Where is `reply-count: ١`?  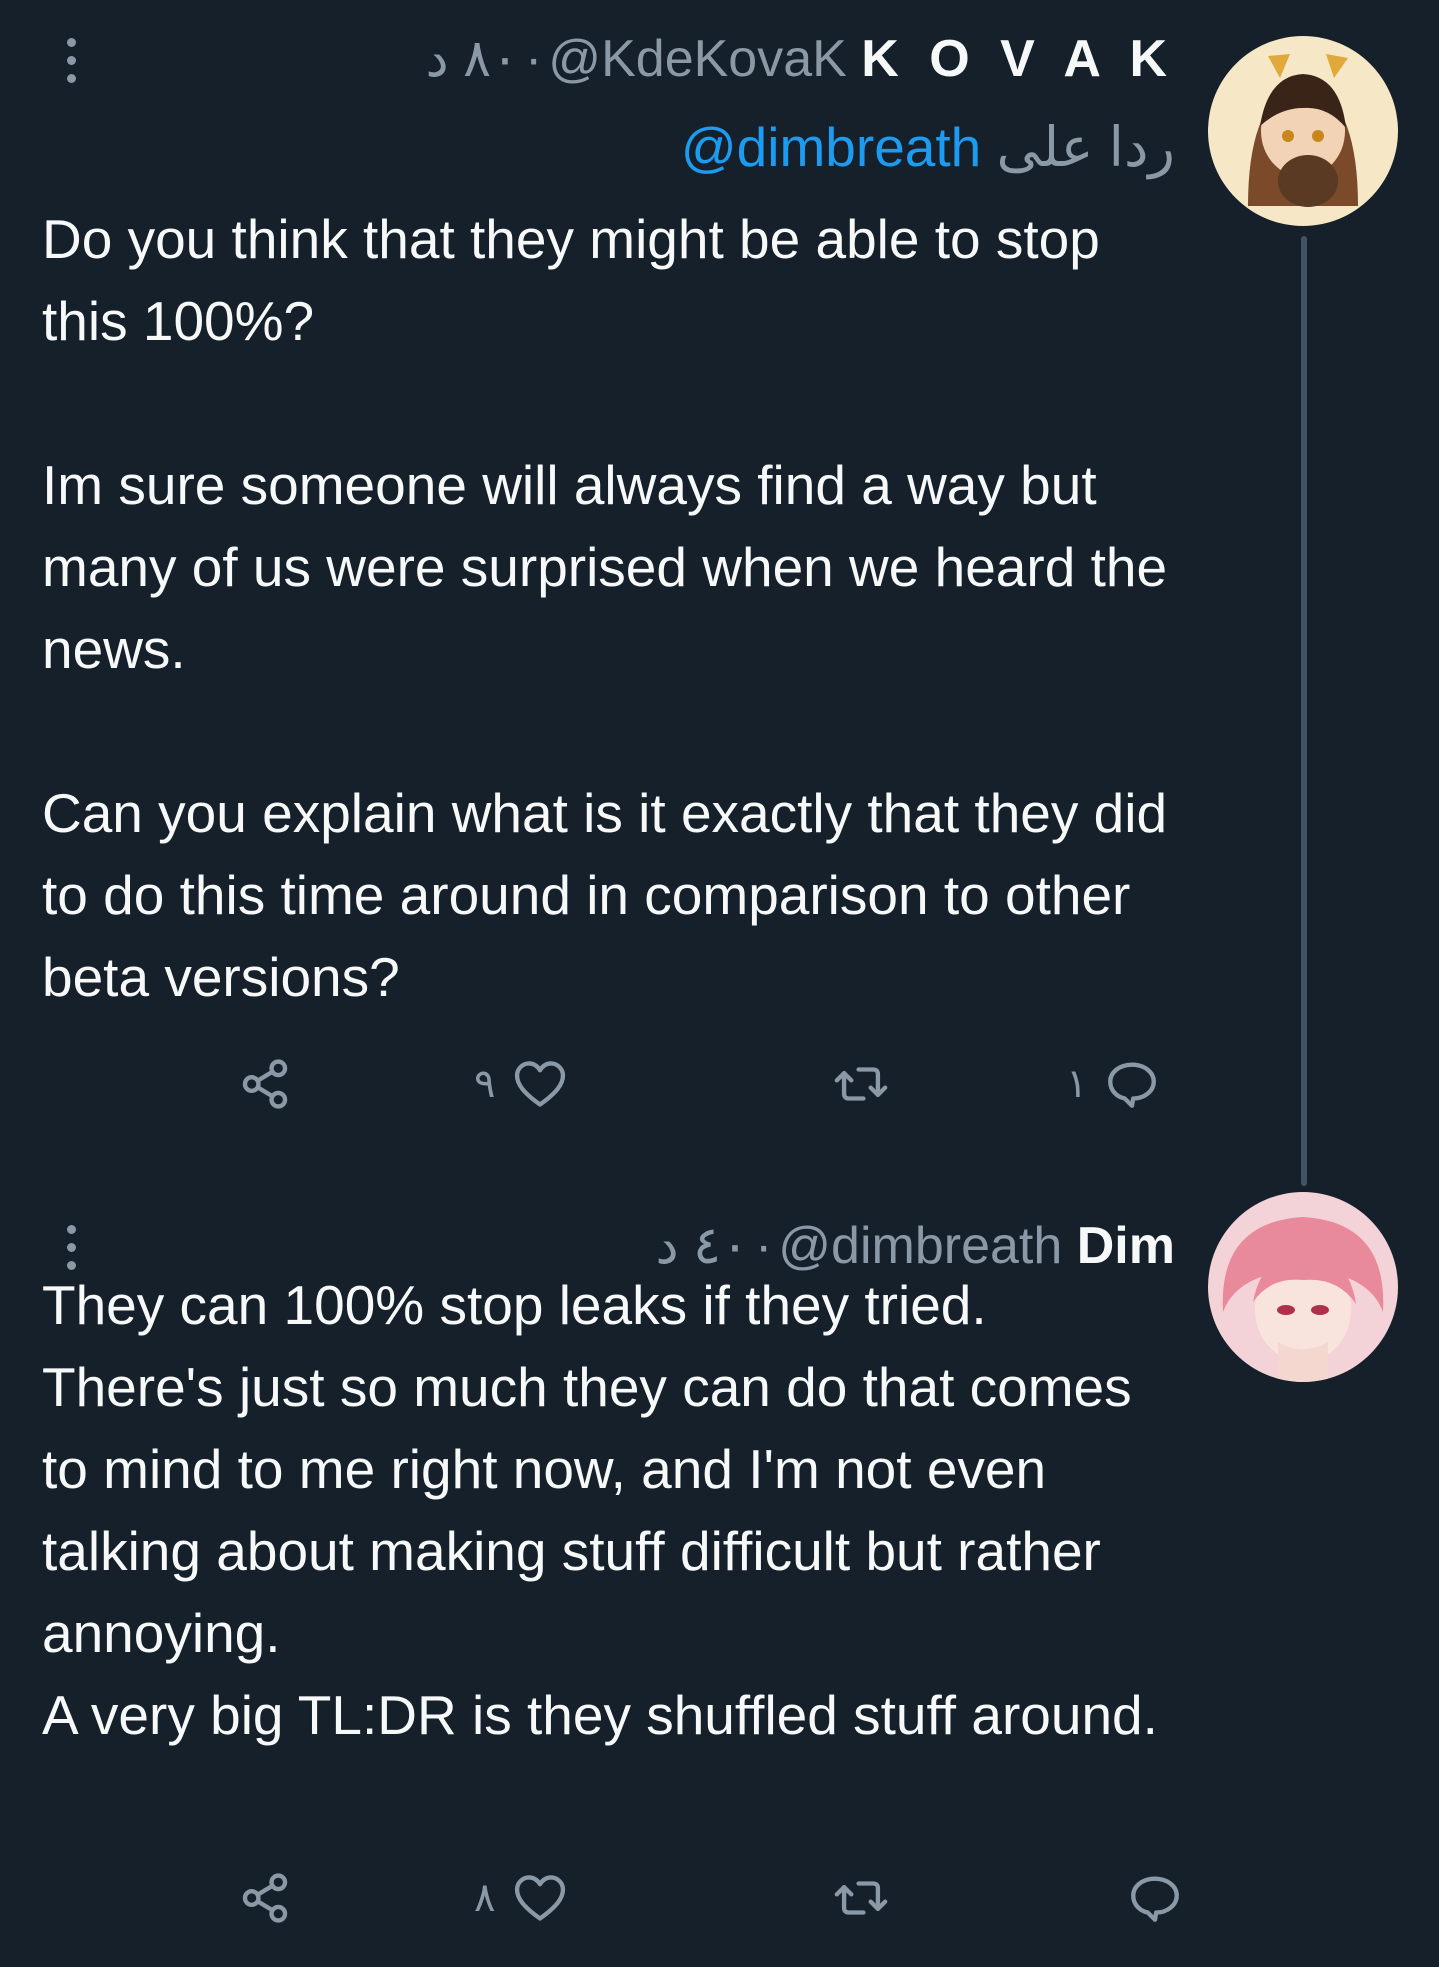
reply-count: ١ is located at coordinates (1077, 1084).